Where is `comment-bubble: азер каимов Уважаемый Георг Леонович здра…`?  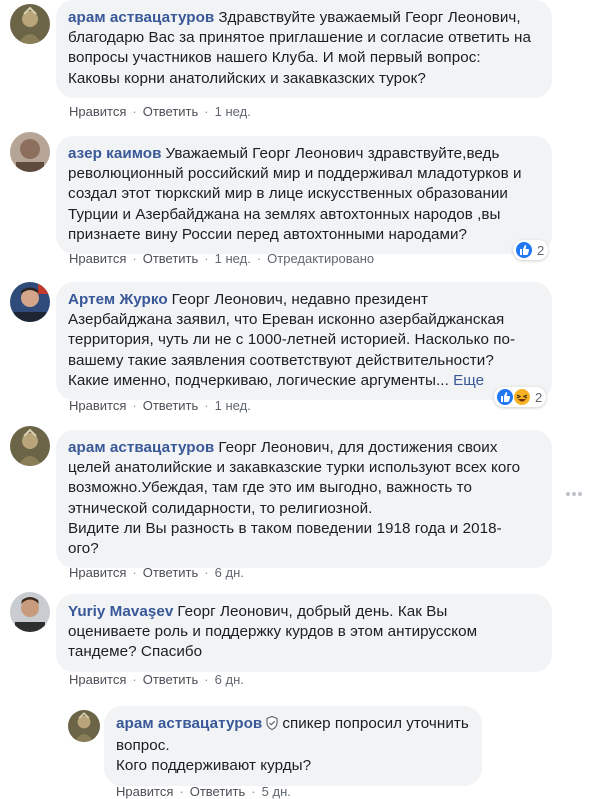
comment-bubble: азер каимов Уважаемый Георг Леонович здра… is located at coordinates (304, 195).